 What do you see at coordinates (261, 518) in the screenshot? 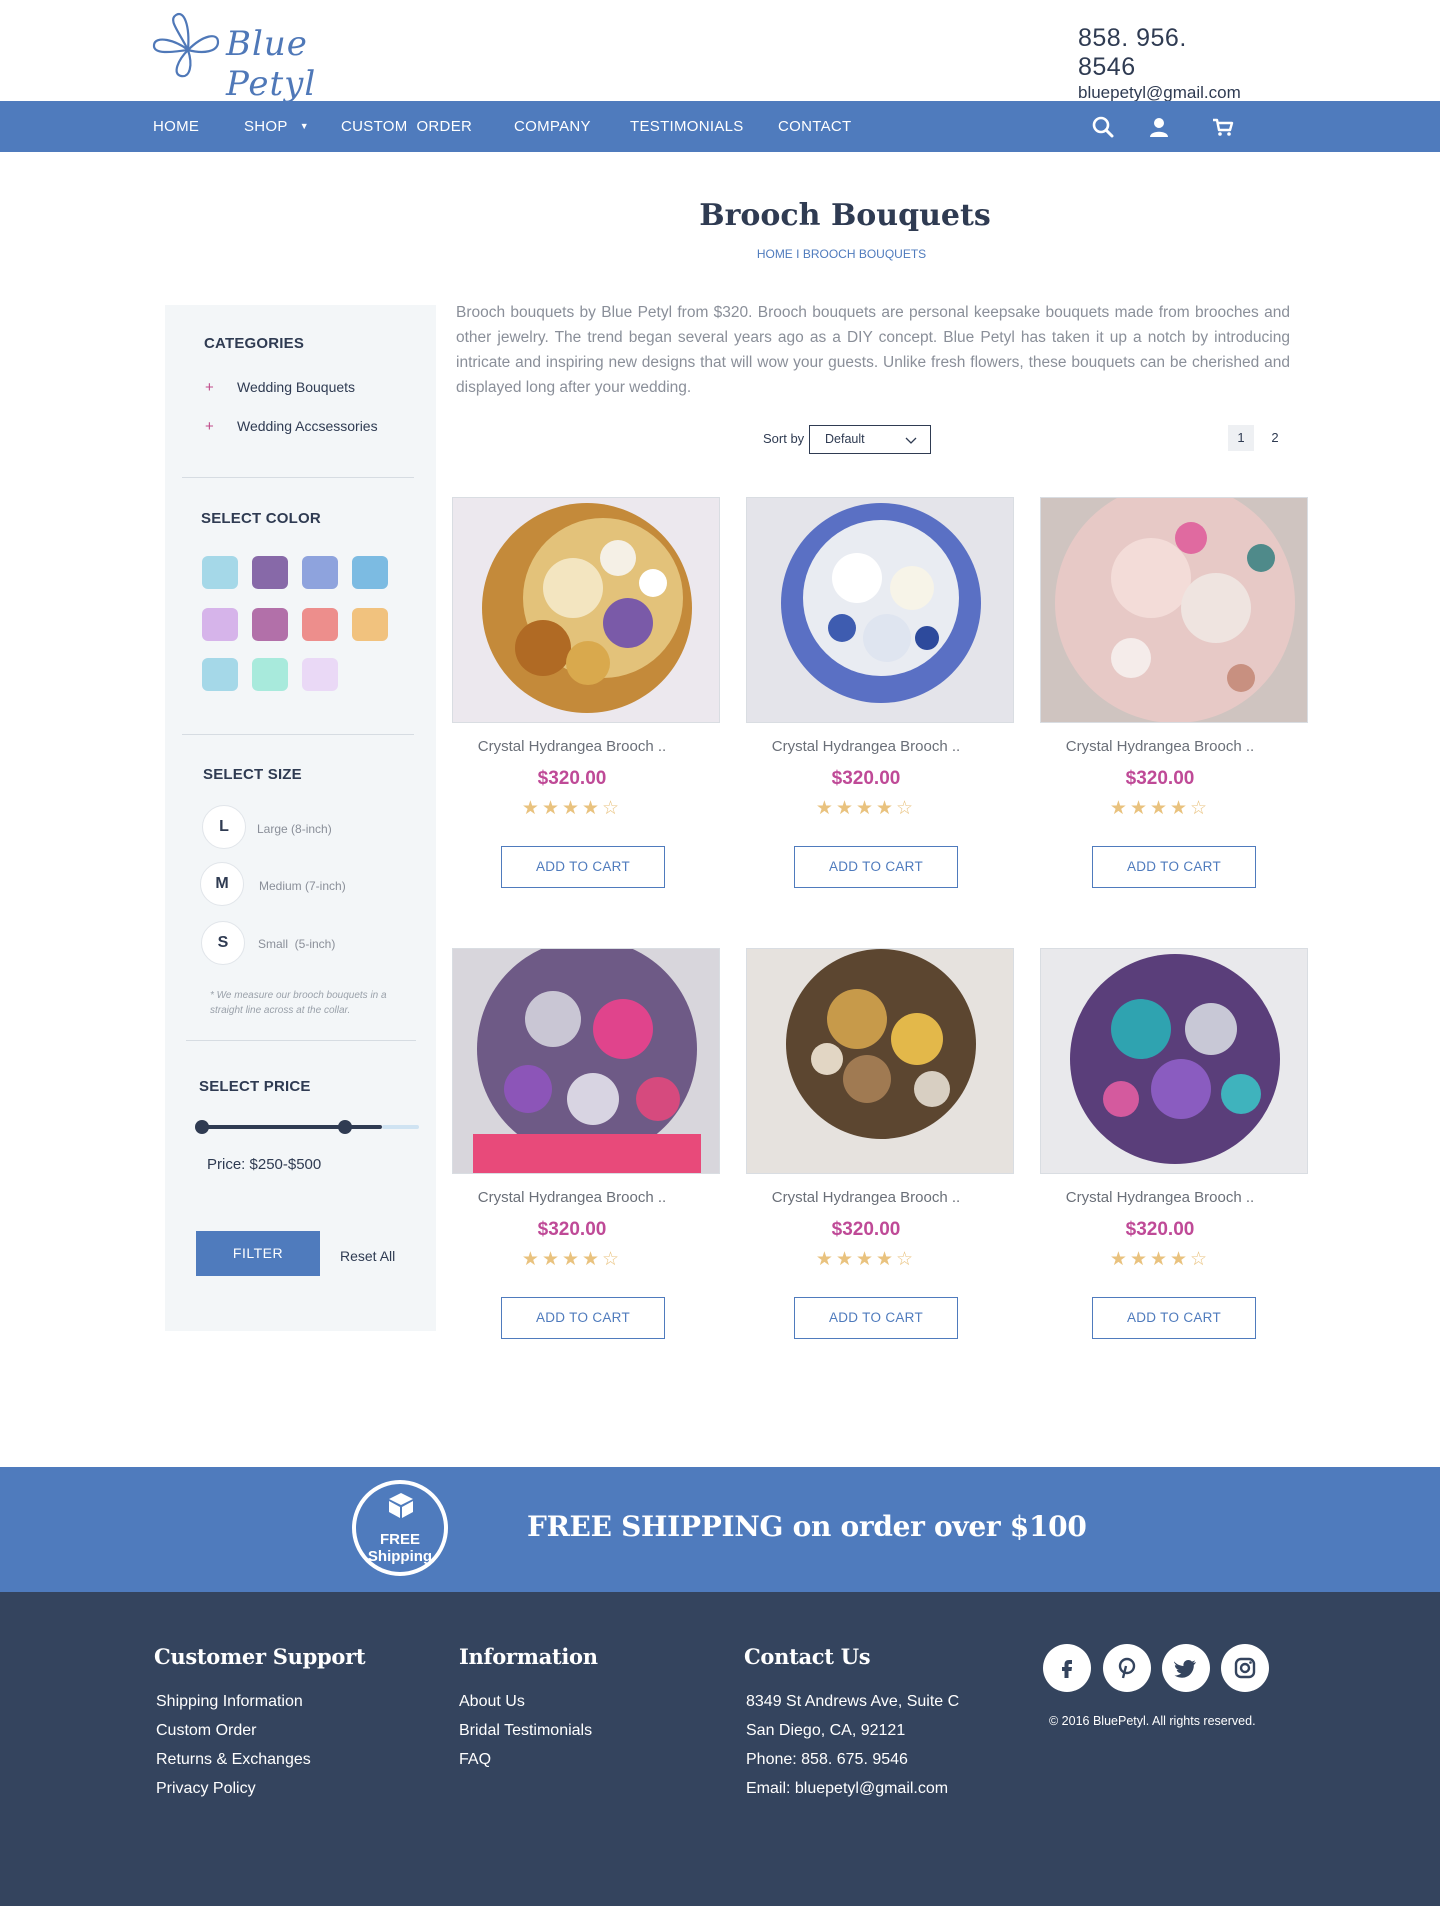
I see `color-heading: SELECT COLOR` at bounding box center [261, 518].